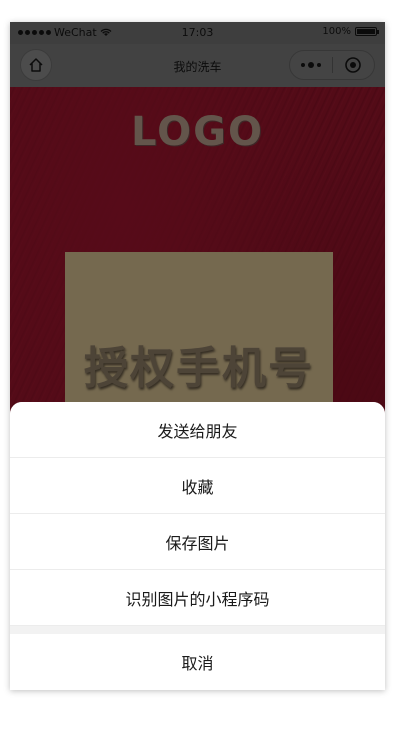  What do you see at coordinates (197, 630) in the screenshot?
I see `sheet-divider` at bounding box center [197, 630].